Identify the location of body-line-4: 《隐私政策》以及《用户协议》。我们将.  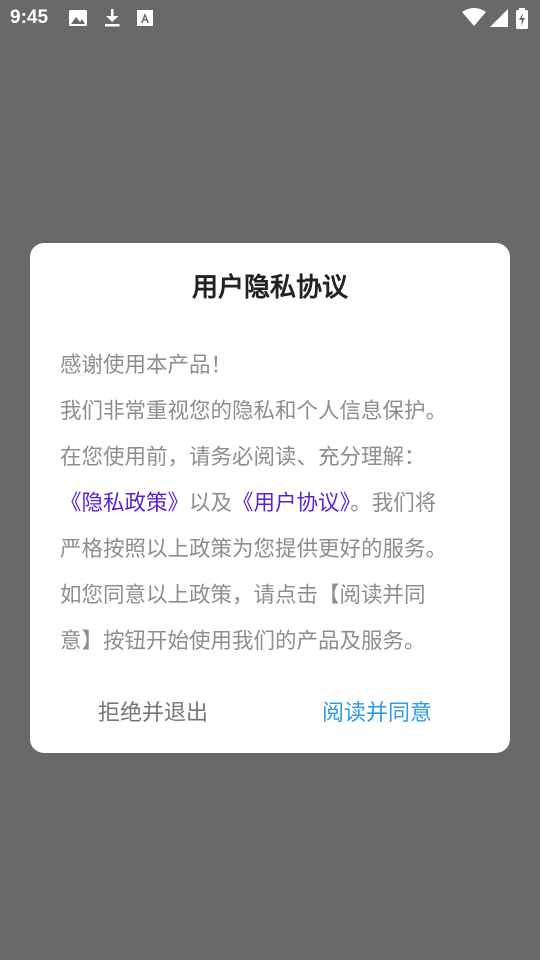
(275, 504).